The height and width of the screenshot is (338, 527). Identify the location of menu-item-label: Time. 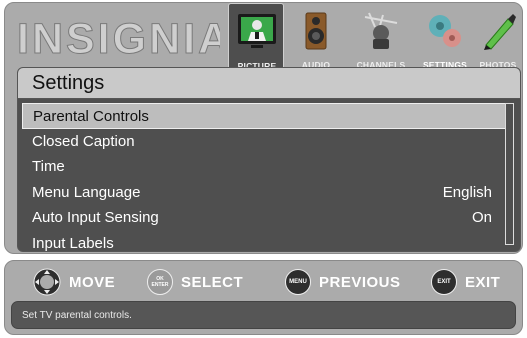
(48, 166).